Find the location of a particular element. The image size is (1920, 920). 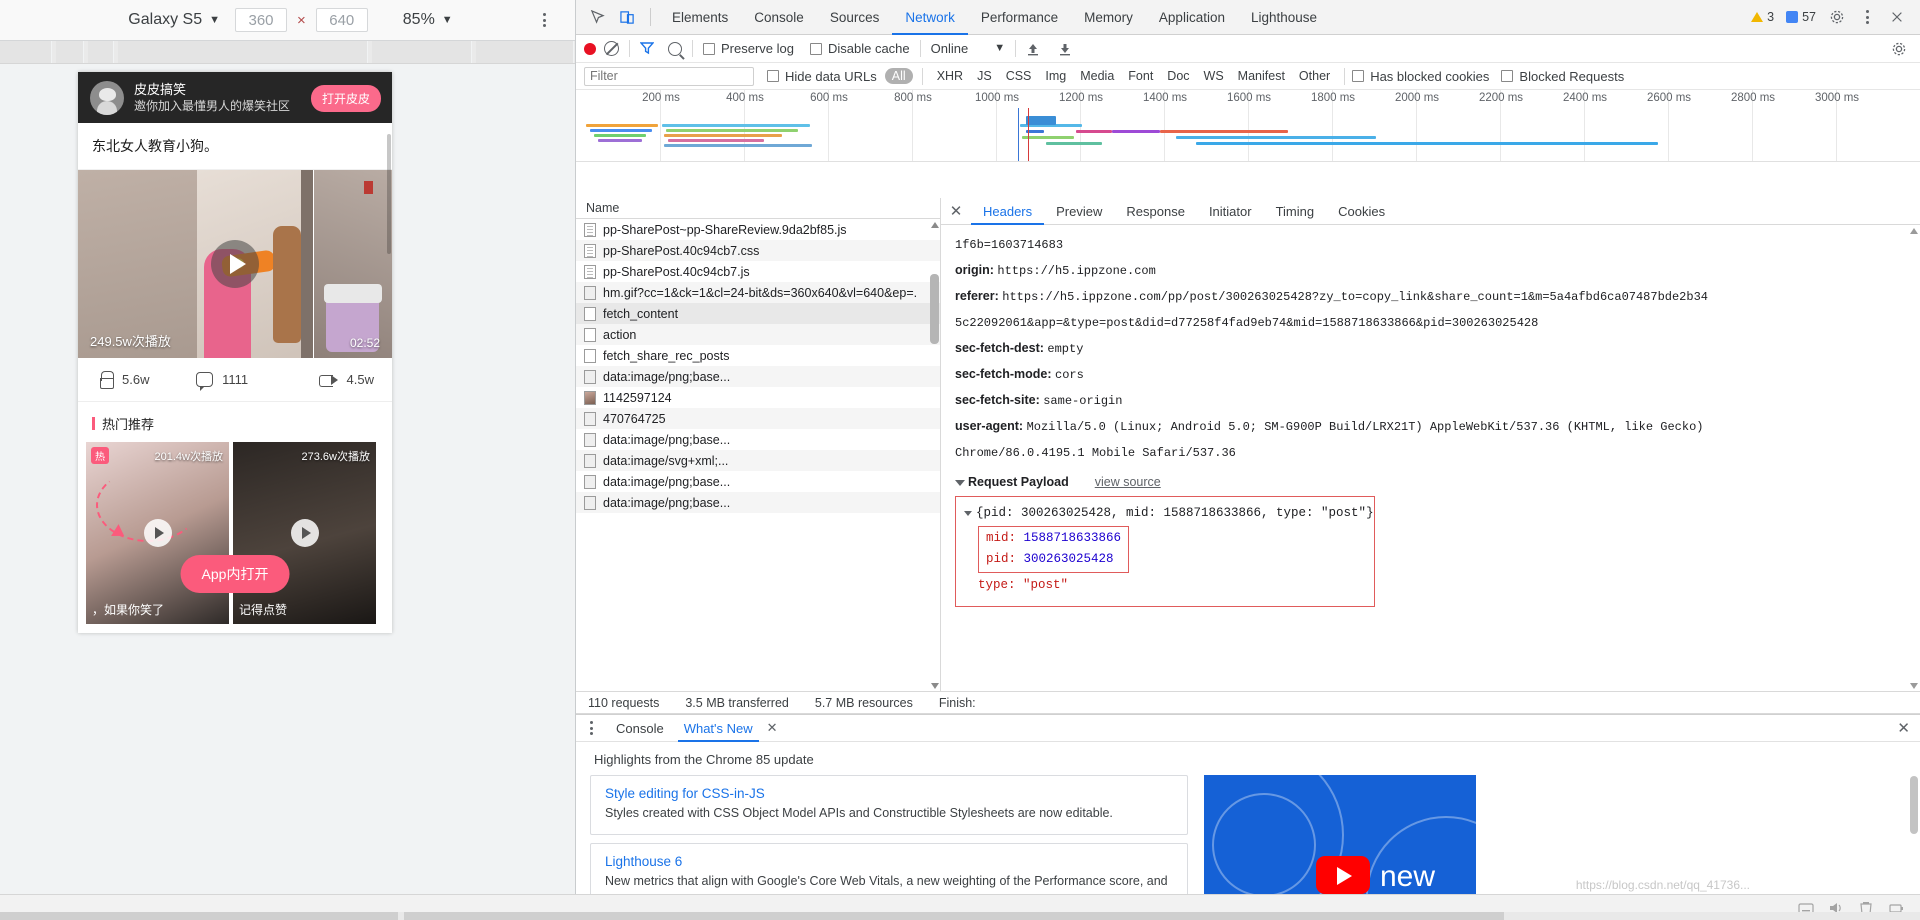

search-icon is located at coordinates (675, 48).